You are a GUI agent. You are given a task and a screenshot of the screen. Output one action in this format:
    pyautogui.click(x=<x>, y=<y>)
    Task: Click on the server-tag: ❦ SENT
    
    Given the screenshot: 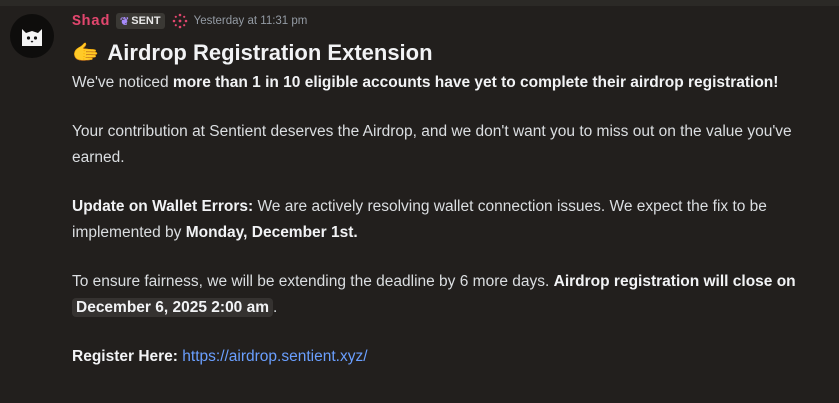 What is the action you would take?
    pyautogui.click(x=140, y=21)
    